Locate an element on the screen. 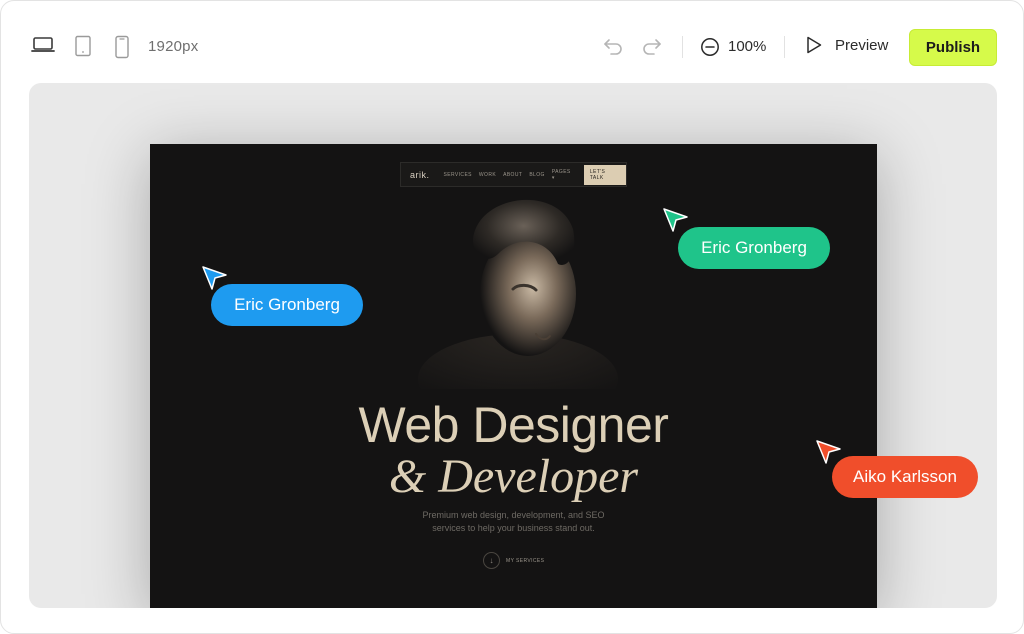 Image resolution: width=1024 pixels, height=634 pixels. site-nav-blog: BLOG is located at coordinates (537, 175).